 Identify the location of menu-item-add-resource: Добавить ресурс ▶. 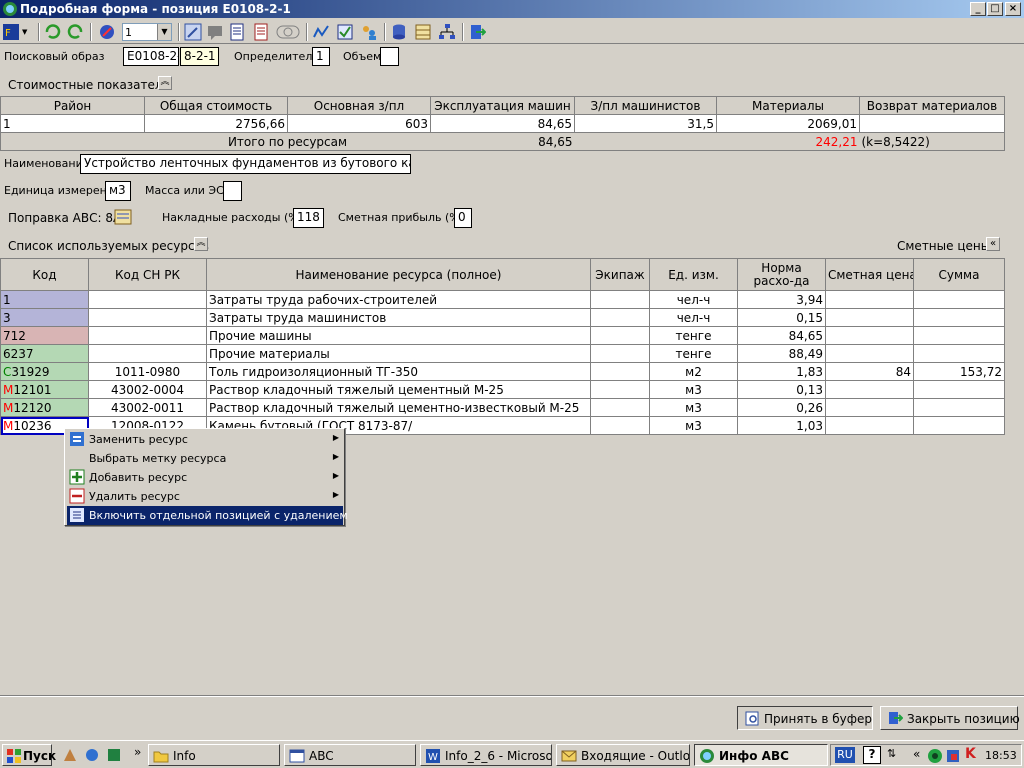
(205, 477).